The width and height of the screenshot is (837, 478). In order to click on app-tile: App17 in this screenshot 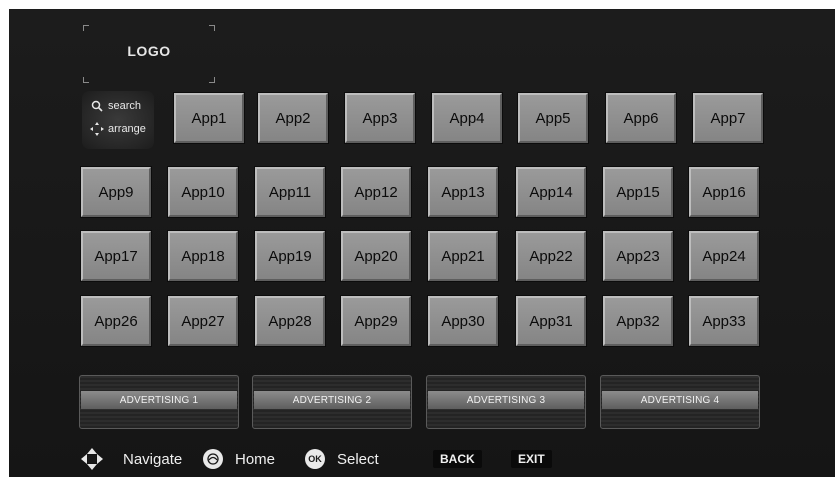, I will do `click(116, 256)`.